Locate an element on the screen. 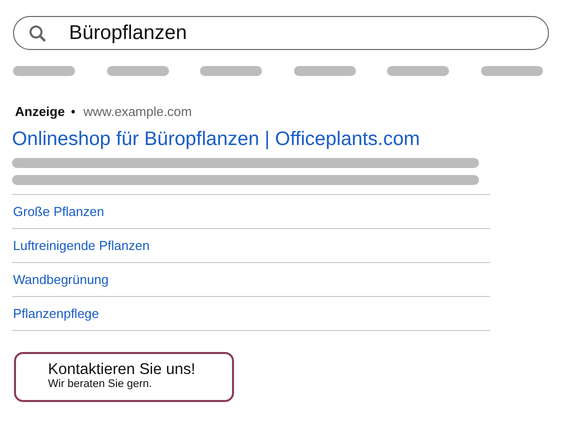 The image size is (567, 428). ad-url: www.example.com is located at coordinates (137, 111).